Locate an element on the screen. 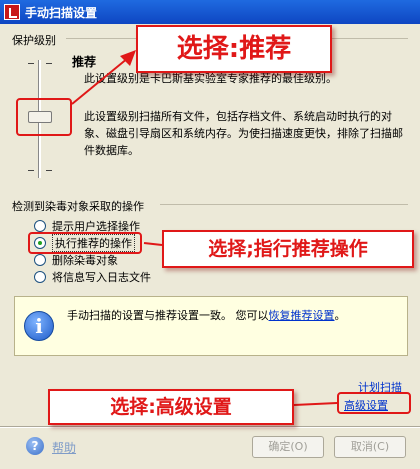  window-title: 手动扫描设置 is located at coordinates (61, 13).